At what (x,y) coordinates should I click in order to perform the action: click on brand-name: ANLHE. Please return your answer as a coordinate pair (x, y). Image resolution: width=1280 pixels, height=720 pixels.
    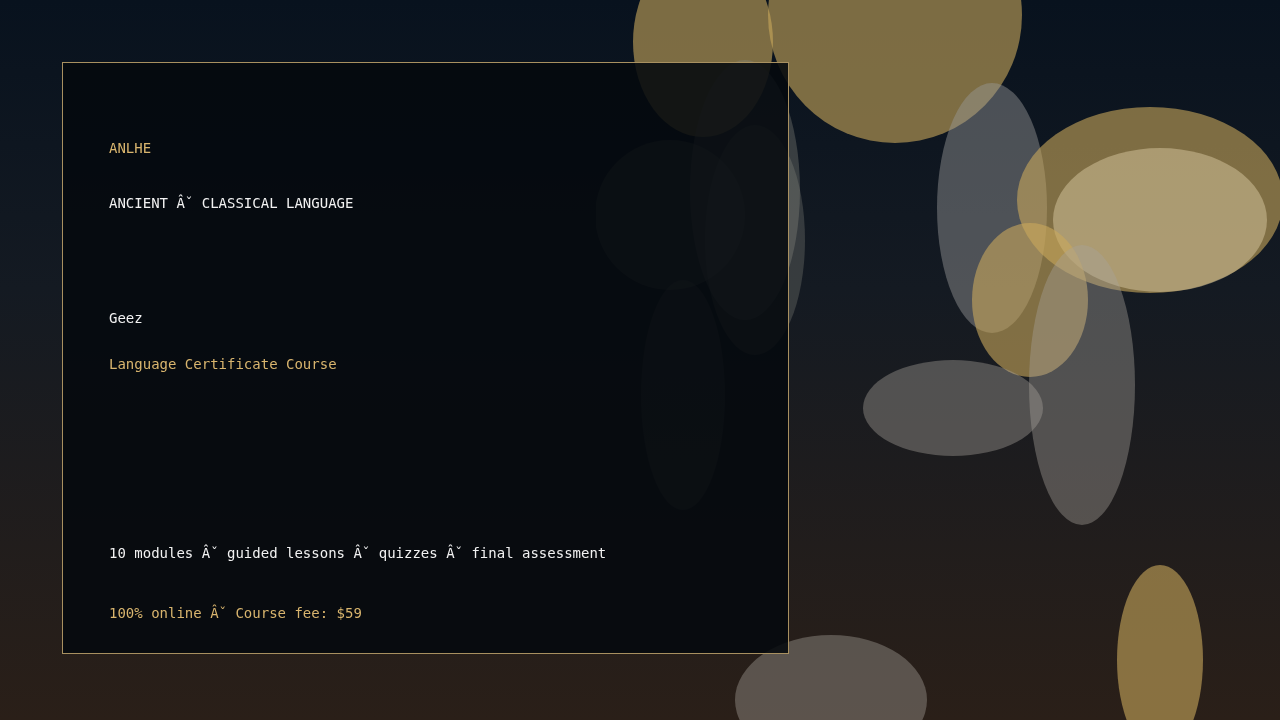
    Looking at the image, I should click on (130, 148).